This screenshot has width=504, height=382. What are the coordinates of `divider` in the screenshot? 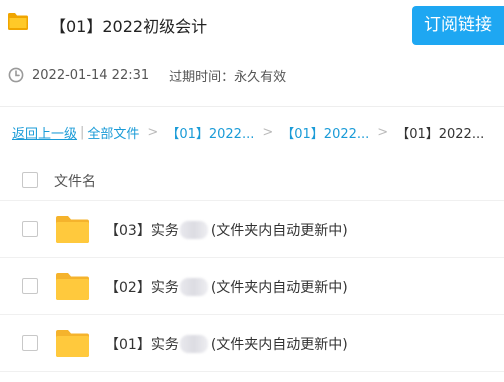 It's located at (252, 106).